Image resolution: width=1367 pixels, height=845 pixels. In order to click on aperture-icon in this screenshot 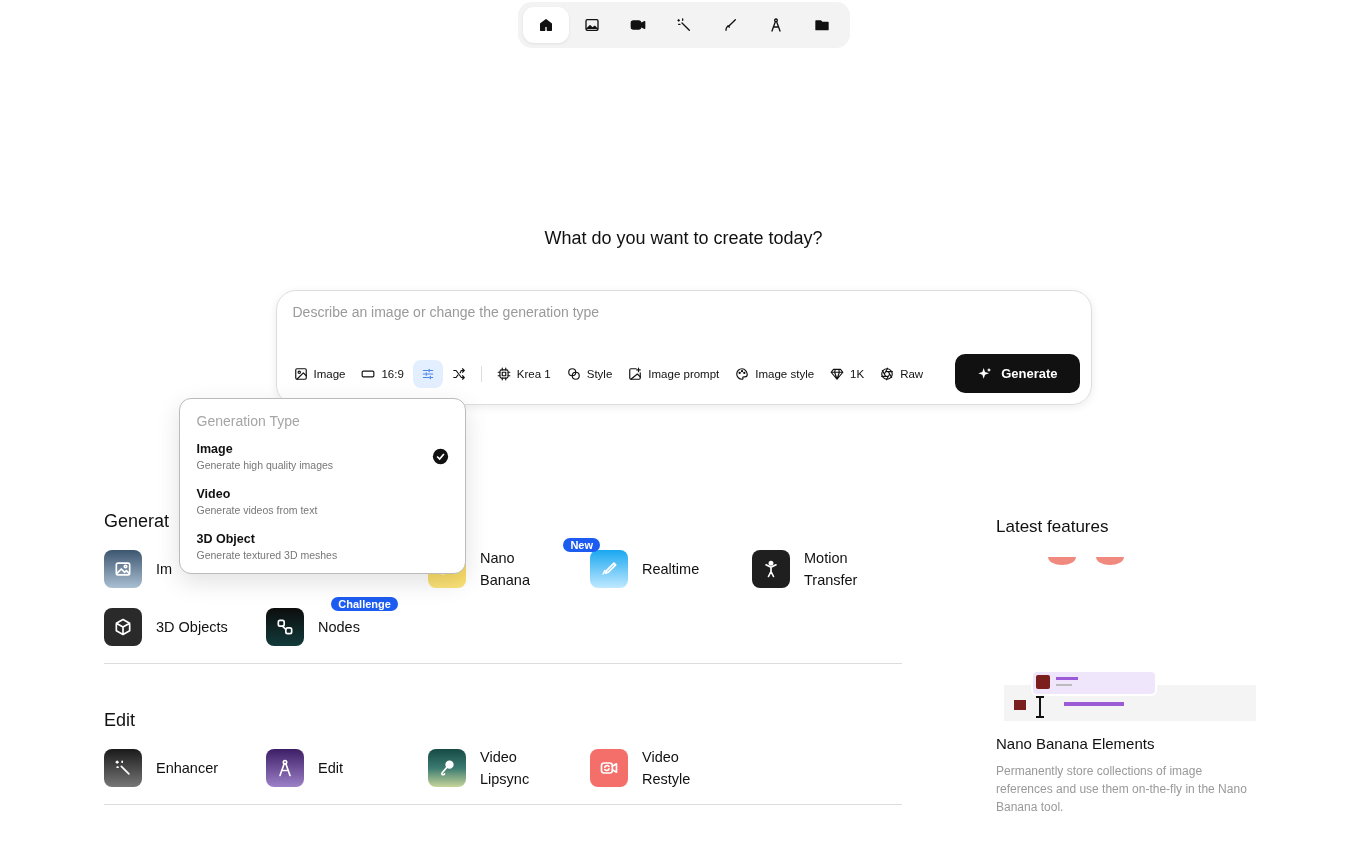, I will do `click(887, 373)`.